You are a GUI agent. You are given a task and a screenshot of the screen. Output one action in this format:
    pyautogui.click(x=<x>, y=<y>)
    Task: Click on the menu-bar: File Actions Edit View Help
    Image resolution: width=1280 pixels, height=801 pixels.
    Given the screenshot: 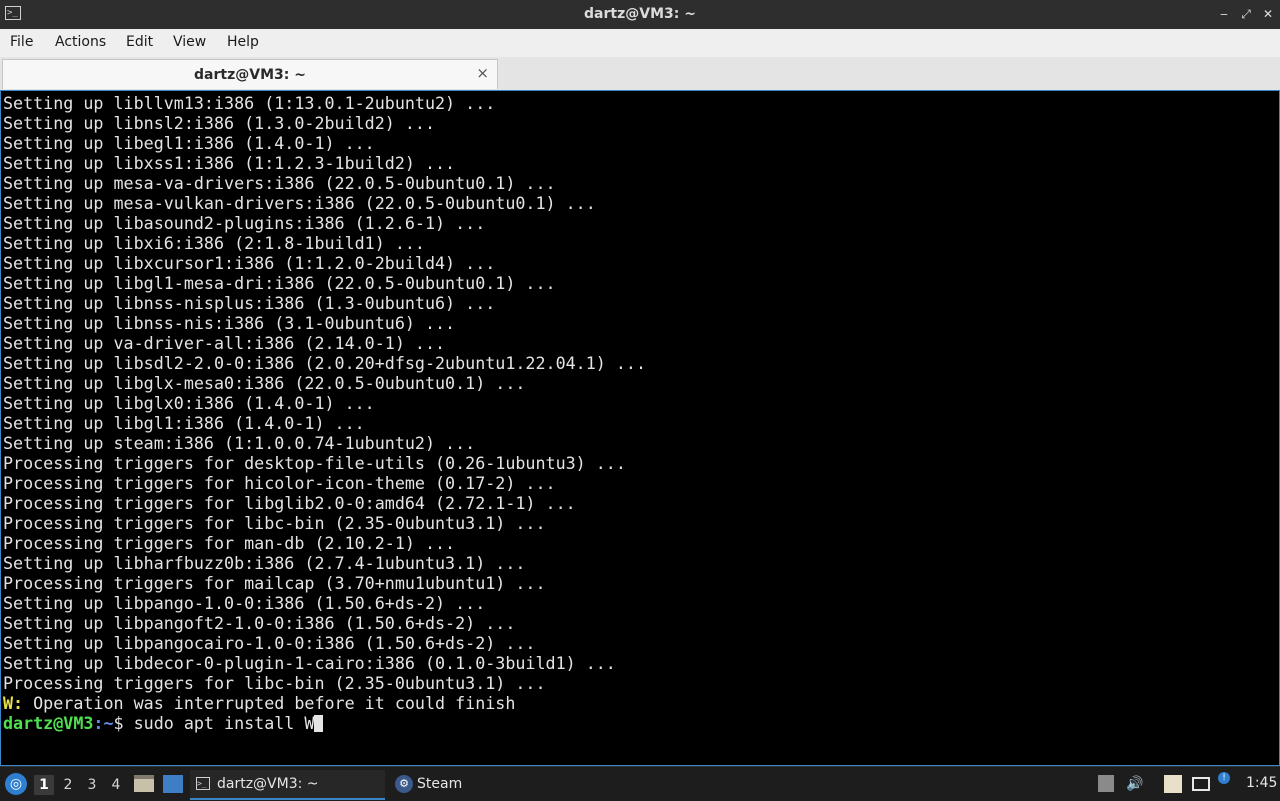 What is the action you would take?
    pyautogui.click(x=640, y=43)
    